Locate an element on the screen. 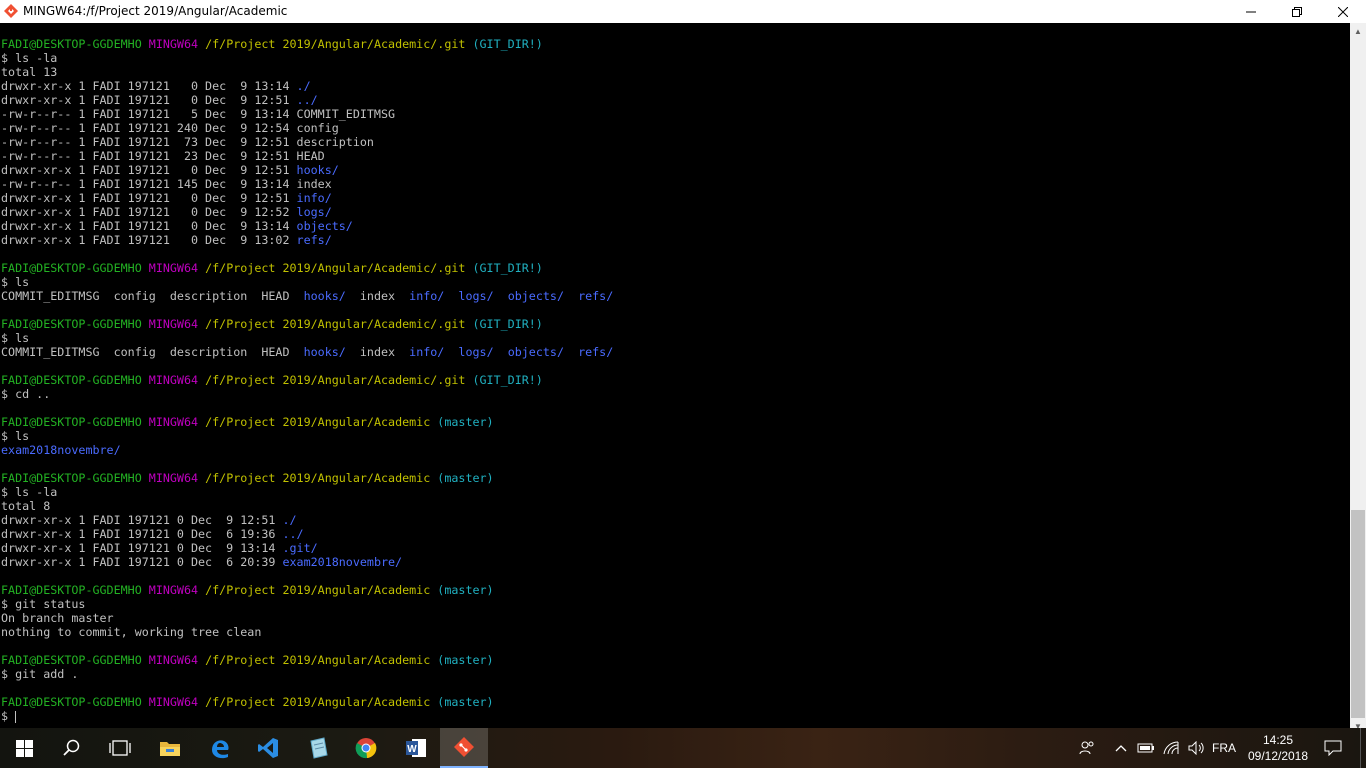 Image resolution: width=1366 pixels, height=768 pixels. edge-icon is located at coordinates (220, 749).